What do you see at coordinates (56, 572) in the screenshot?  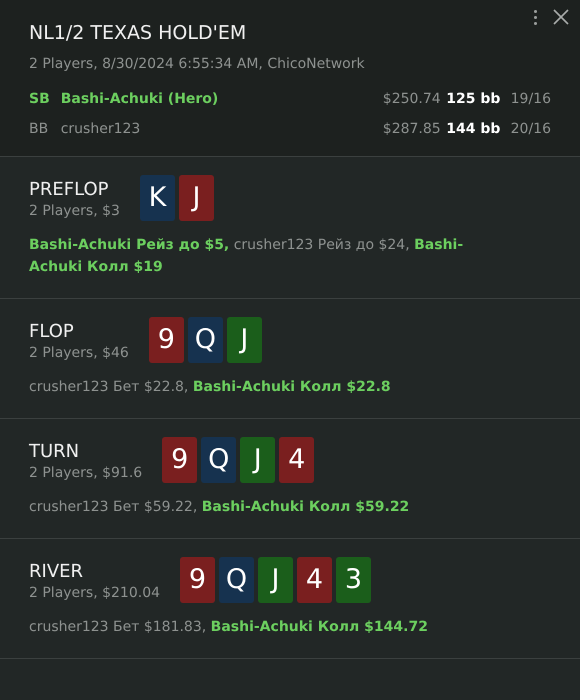 I see `street-name: RIVER` at bounding box center [56, 572].